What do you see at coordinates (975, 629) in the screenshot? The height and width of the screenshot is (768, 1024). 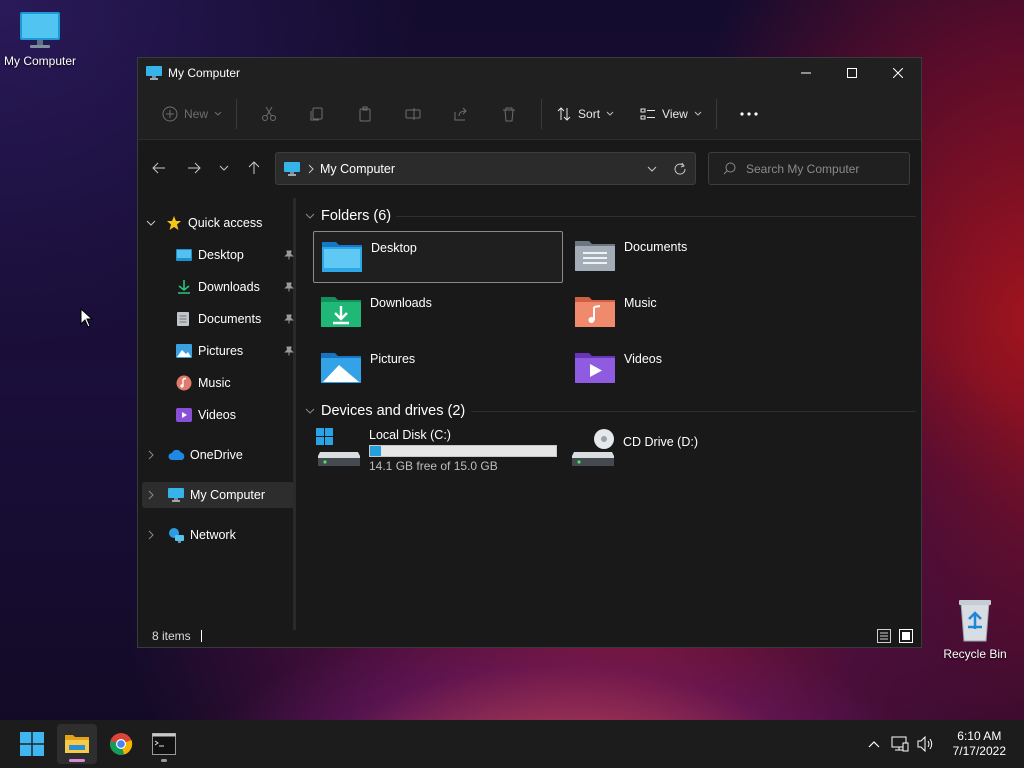 I see `desktop-icon-recycle-bin: Recycle Bin` at bounding box center [975, 629].